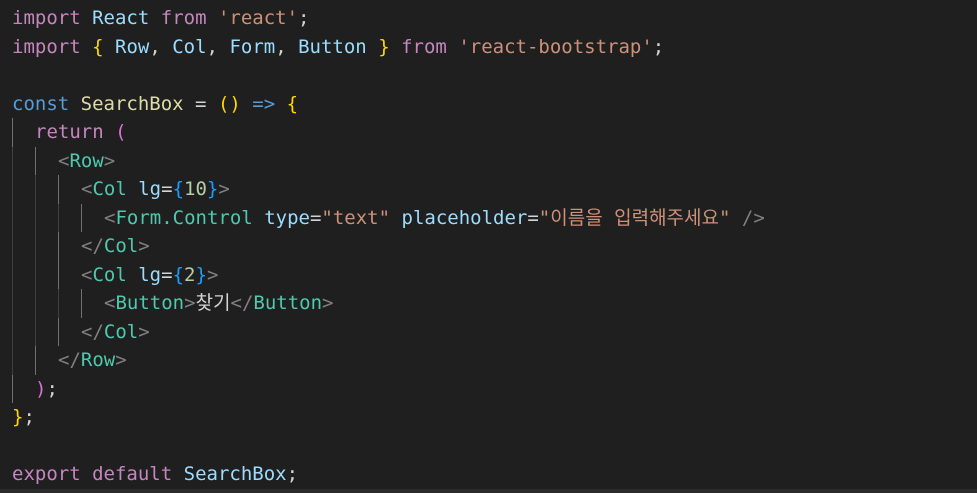  What do you see at coordinates (69, 132) in the screenshot?
I see `code-token: return` at bounding box center [69, 132].